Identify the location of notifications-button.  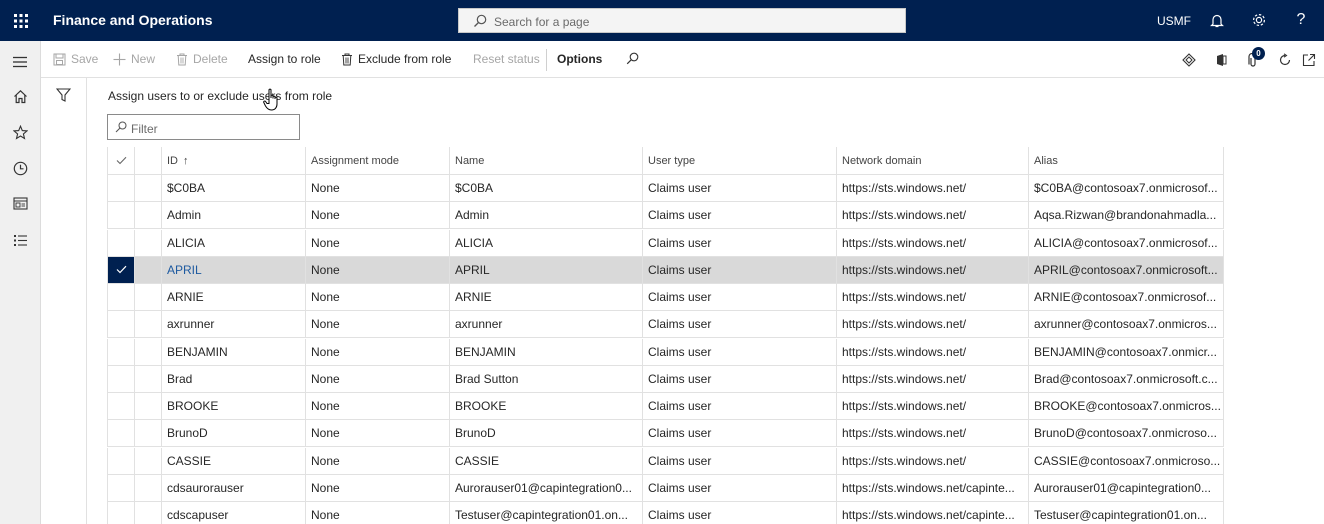
(1217, 20).